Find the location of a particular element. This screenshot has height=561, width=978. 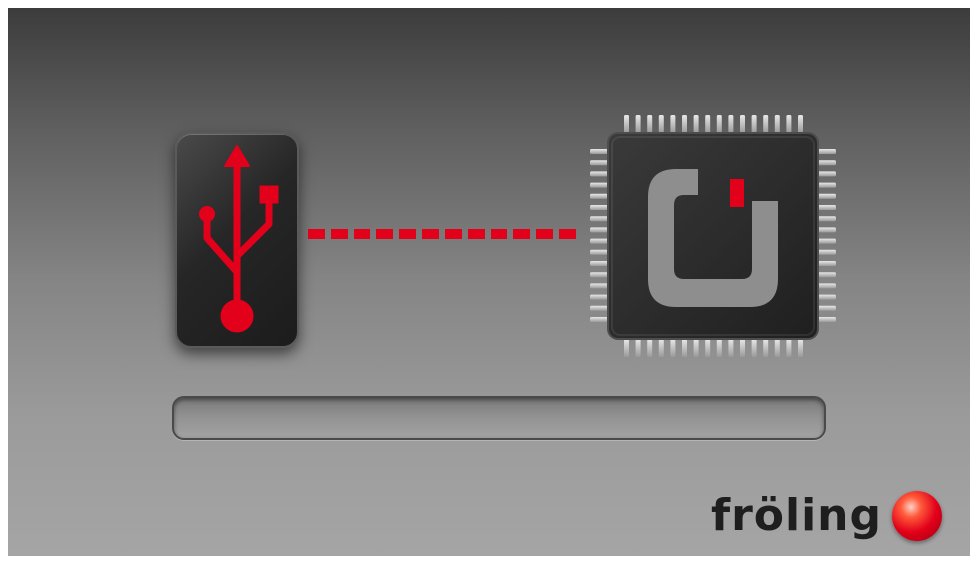

chip-graphic is located at coordinates (713, 236).